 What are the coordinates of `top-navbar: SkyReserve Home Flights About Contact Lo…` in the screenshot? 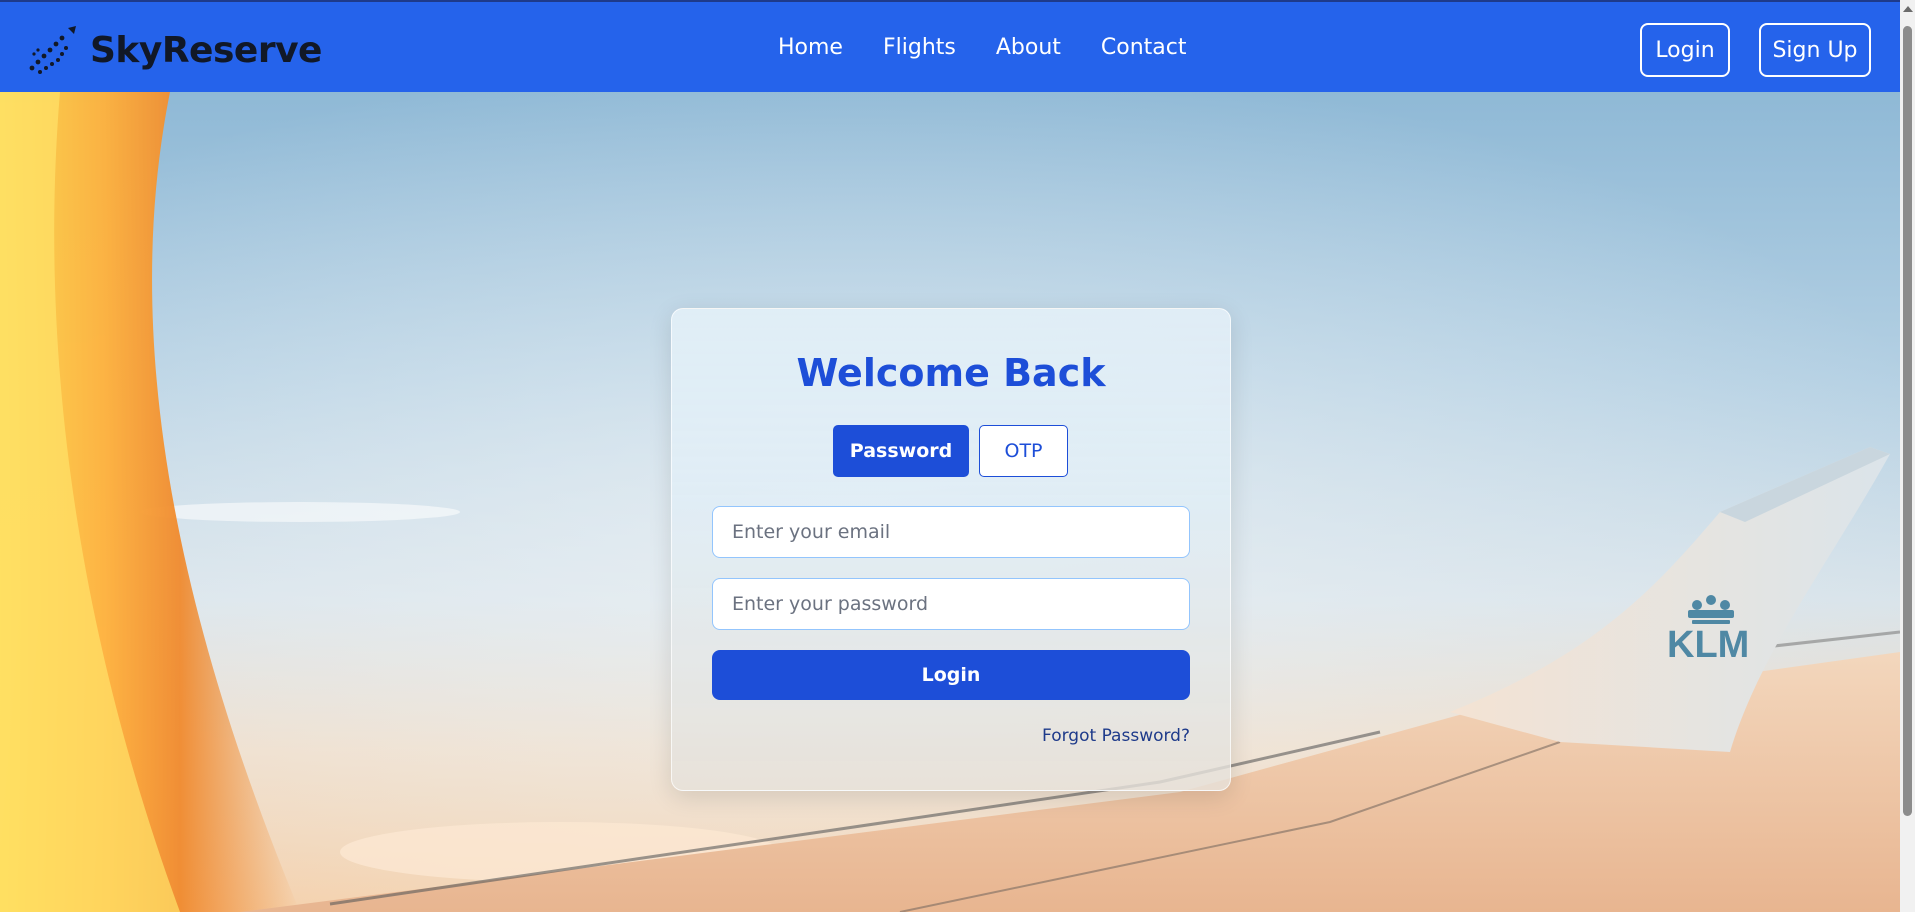 It's located at (950, 46).